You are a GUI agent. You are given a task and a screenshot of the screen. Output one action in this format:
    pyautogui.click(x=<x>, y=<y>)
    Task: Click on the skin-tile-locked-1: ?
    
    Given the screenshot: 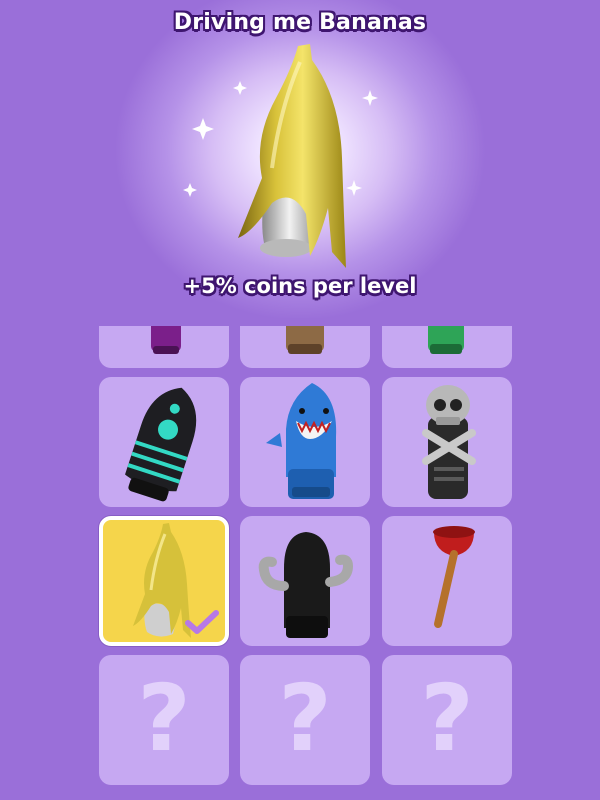 What is the action you would take?
    pyautogui.click(x=164, y=720)
    